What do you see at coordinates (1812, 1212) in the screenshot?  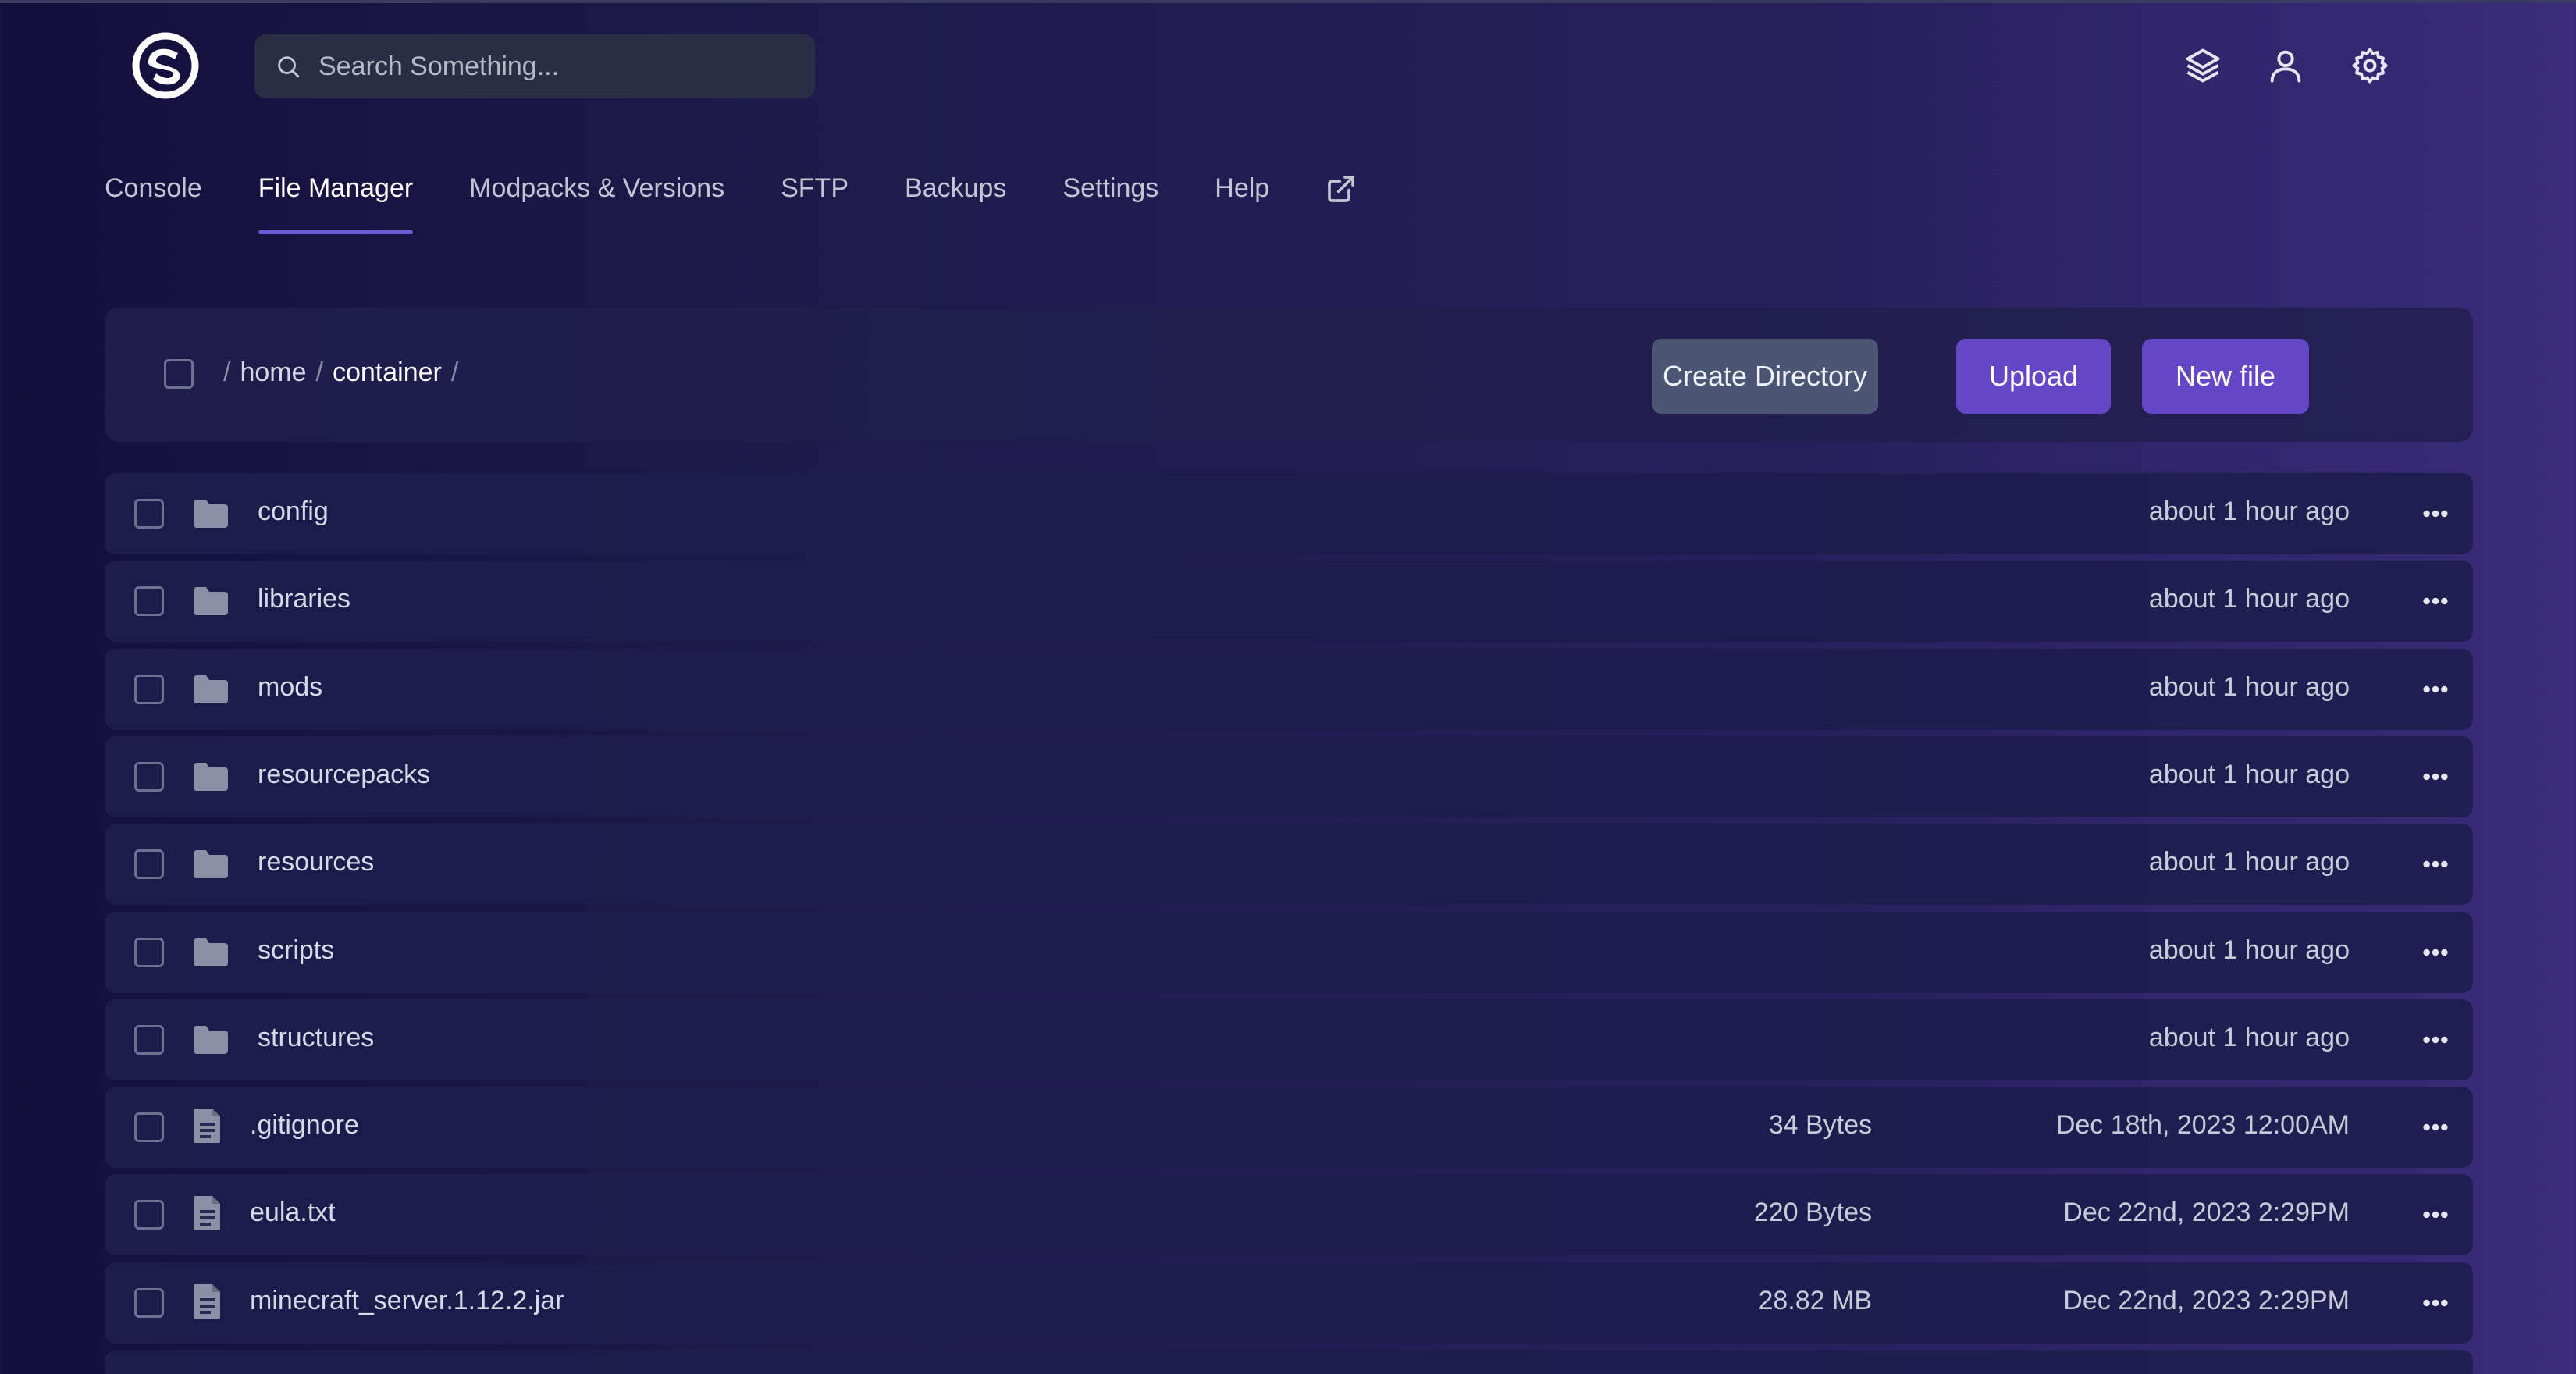 I see `file-size: 220 Bytes` at bounding box center [1812, 1212].